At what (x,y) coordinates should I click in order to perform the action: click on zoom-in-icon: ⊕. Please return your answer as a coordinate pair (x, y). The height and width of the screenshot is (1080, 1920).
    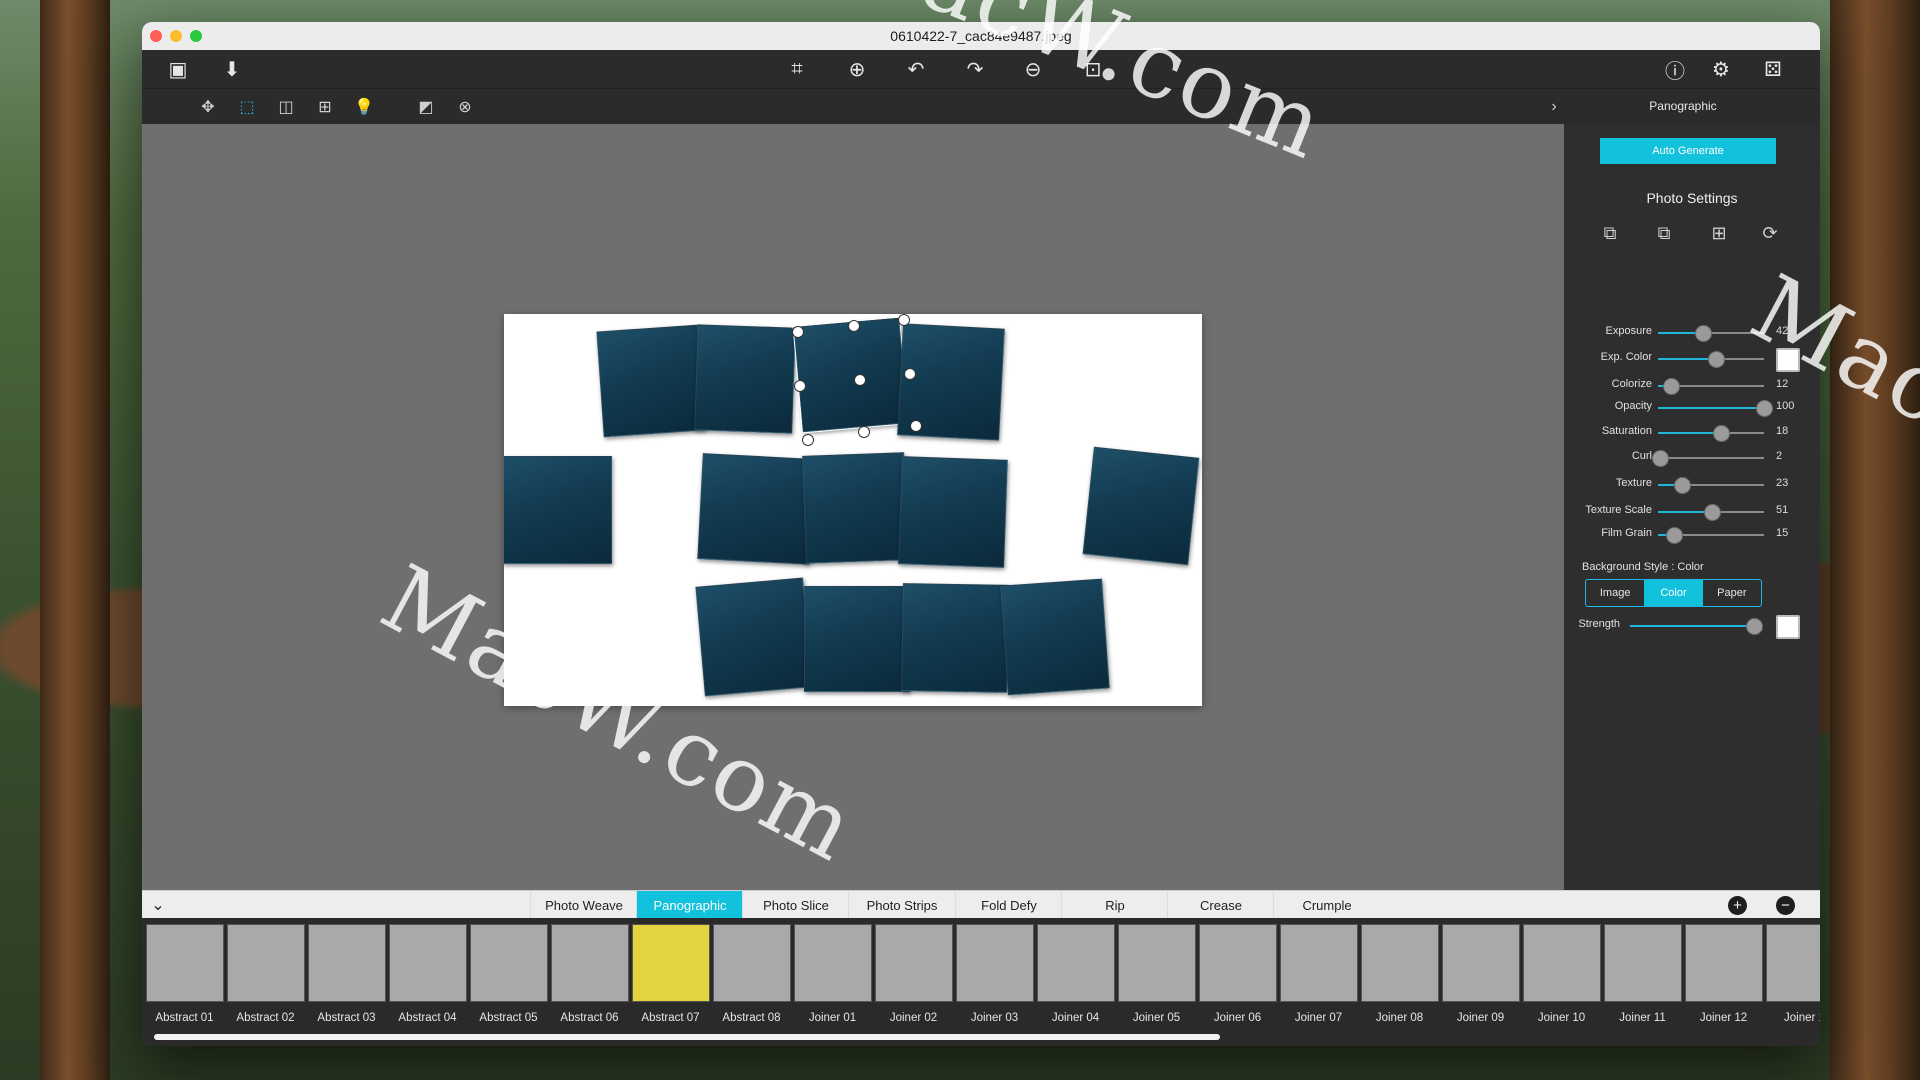
    Looking at the image, I should click on (857, 69).